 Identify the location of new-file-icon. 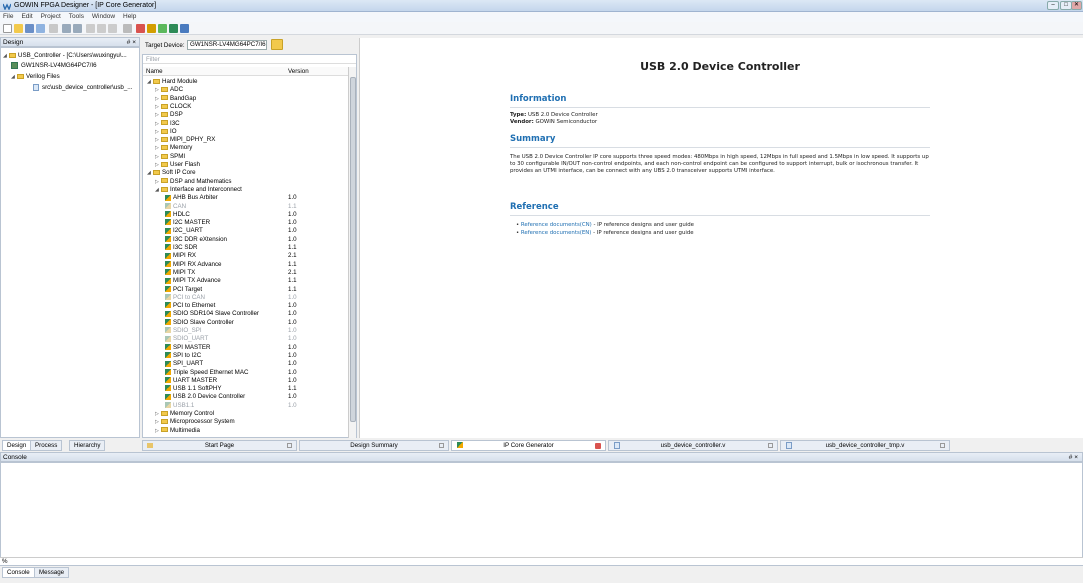
(7, 28).